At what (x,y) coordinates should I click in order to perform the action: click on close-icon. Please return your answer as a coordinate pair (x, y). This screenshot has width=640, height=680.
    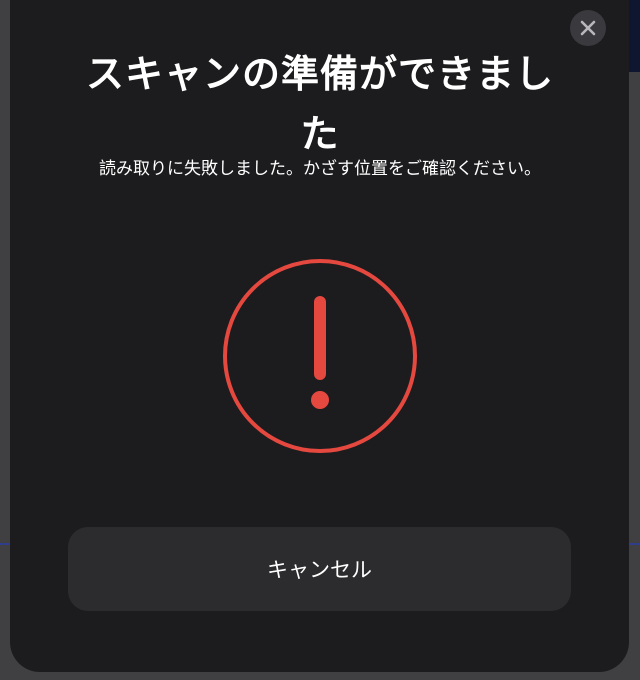
    Looking at the image, I should click on (588, 28).